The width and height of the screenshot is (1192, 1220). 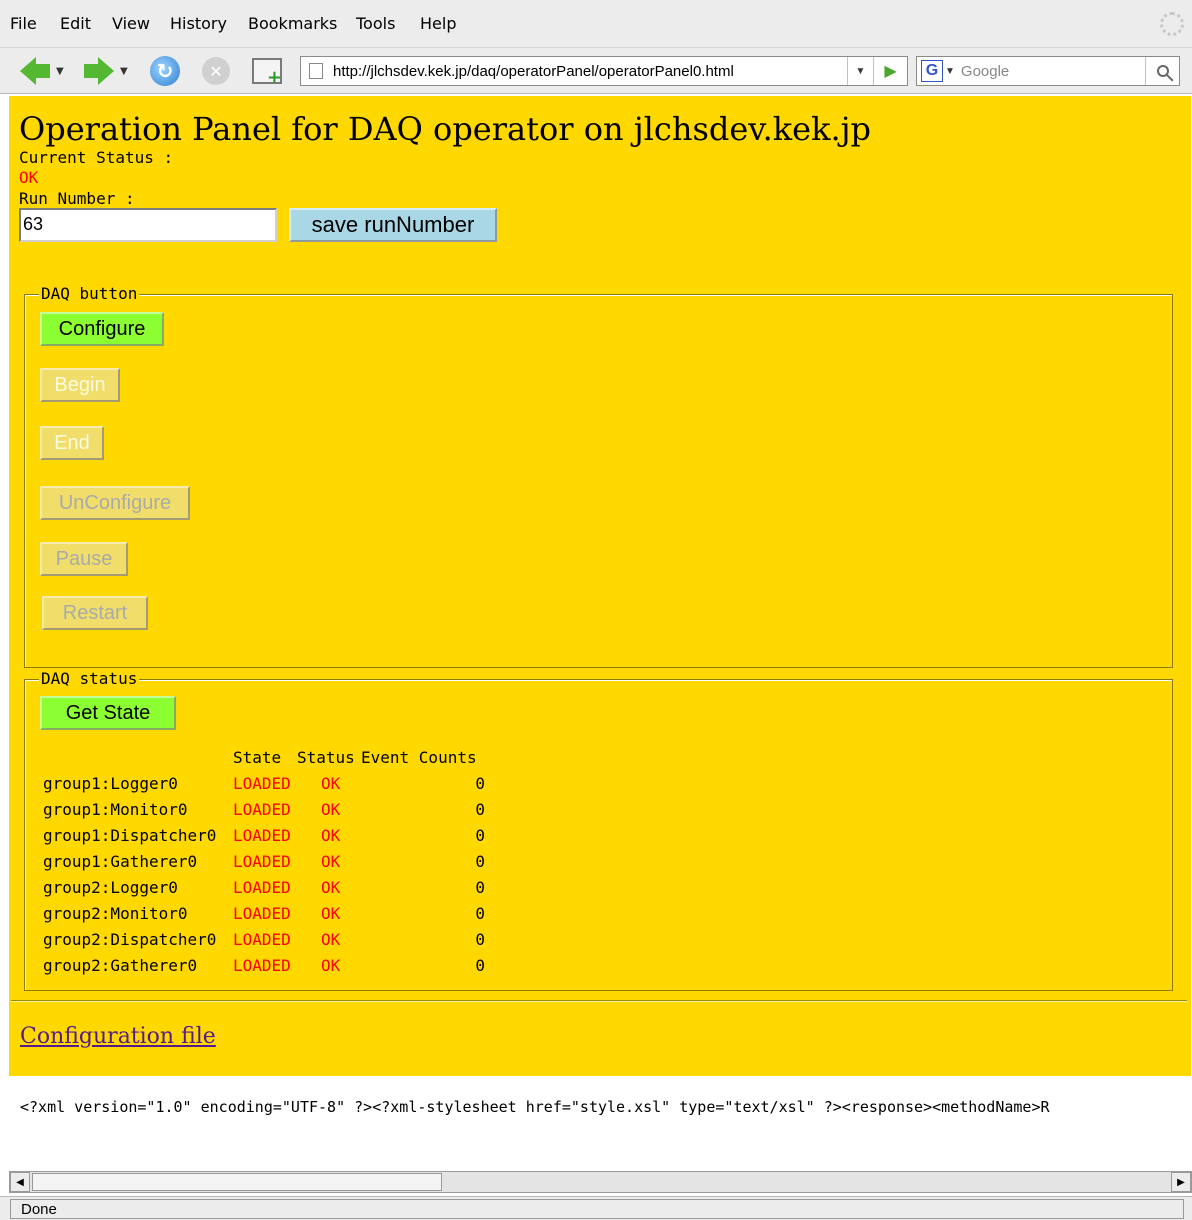 What do you see at coordinates (84, 559) in the screenshot?
I see `pause-button: Pause` at bounding box center [84, 559].